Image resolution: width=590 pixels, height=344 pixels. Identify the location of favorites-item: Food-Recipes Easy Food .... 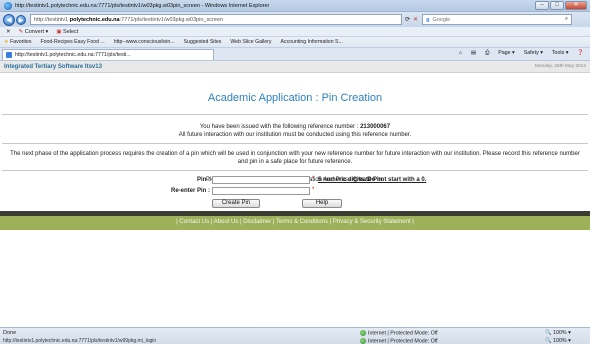
(72, 42).